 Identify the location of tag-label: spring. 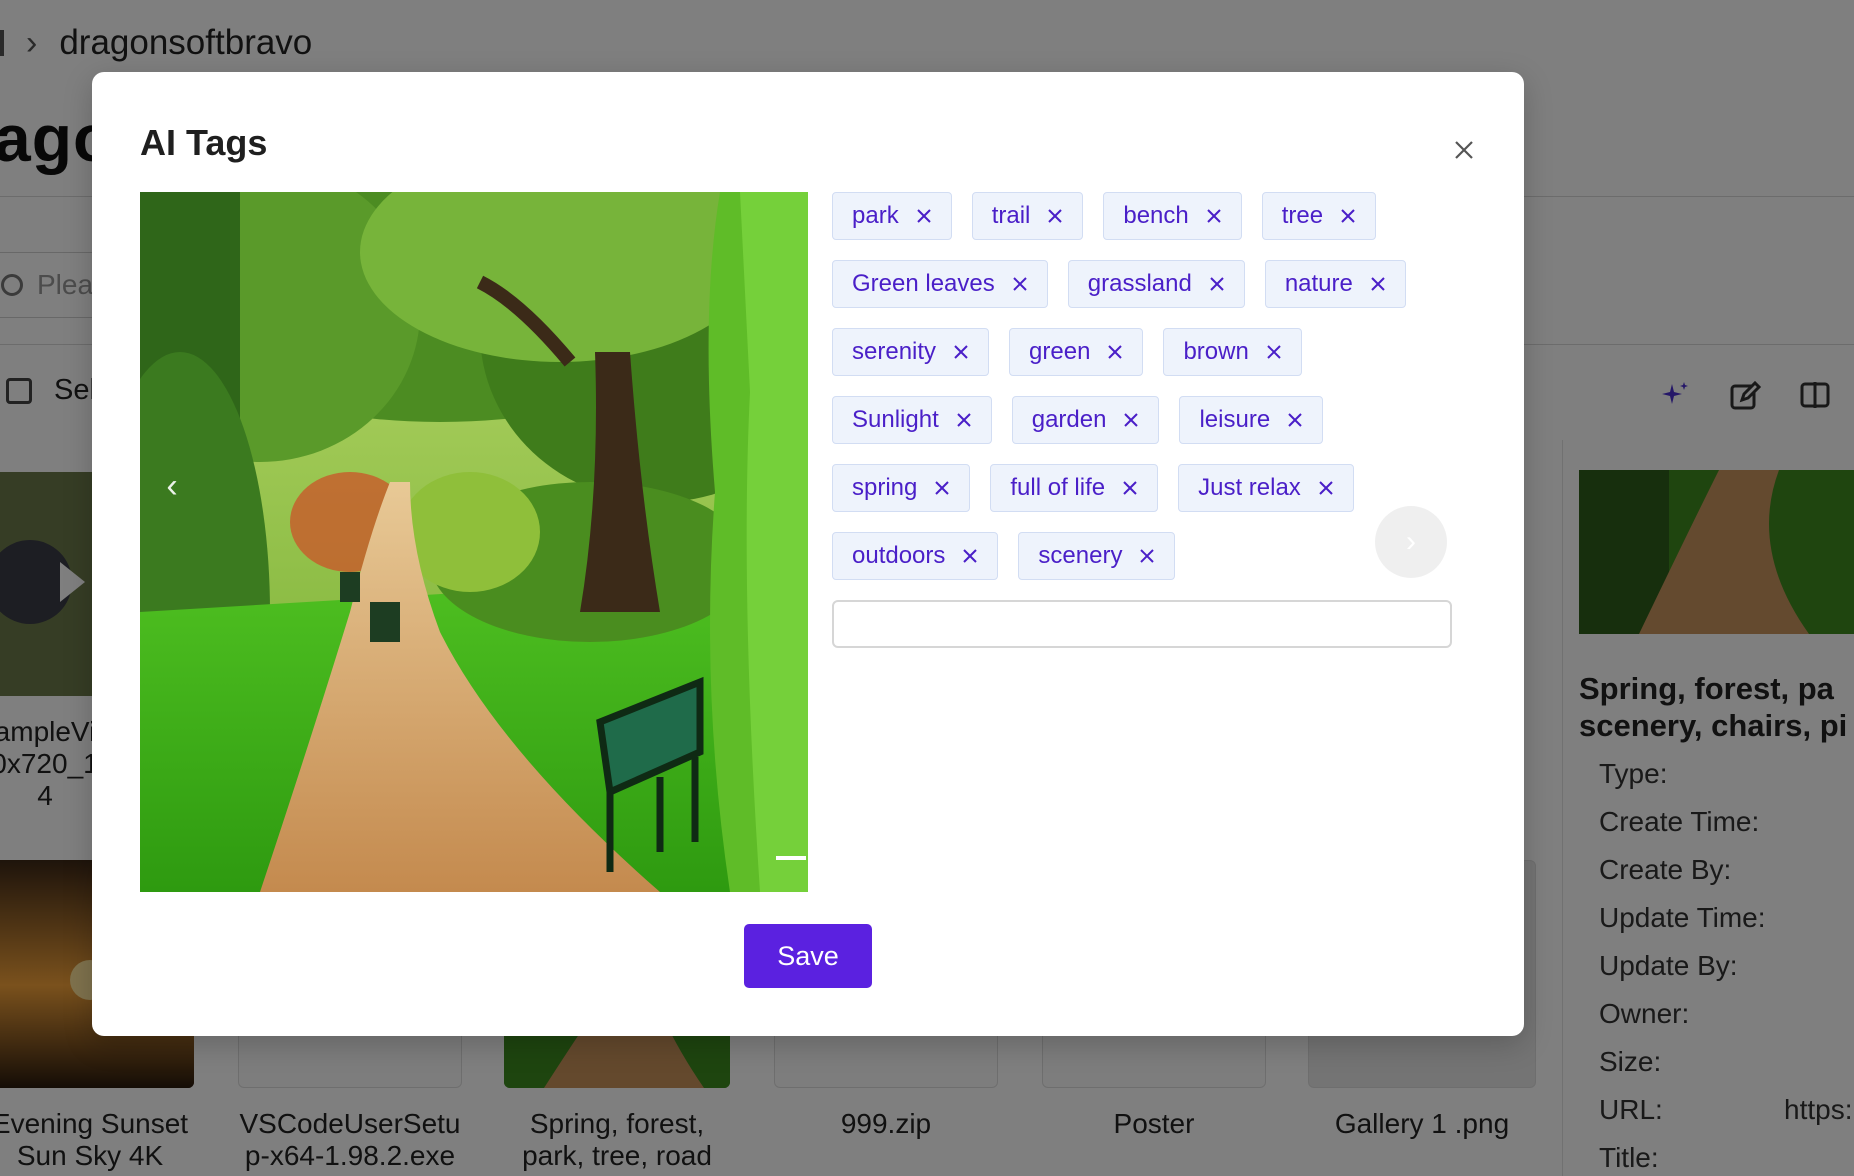
(885, 487).